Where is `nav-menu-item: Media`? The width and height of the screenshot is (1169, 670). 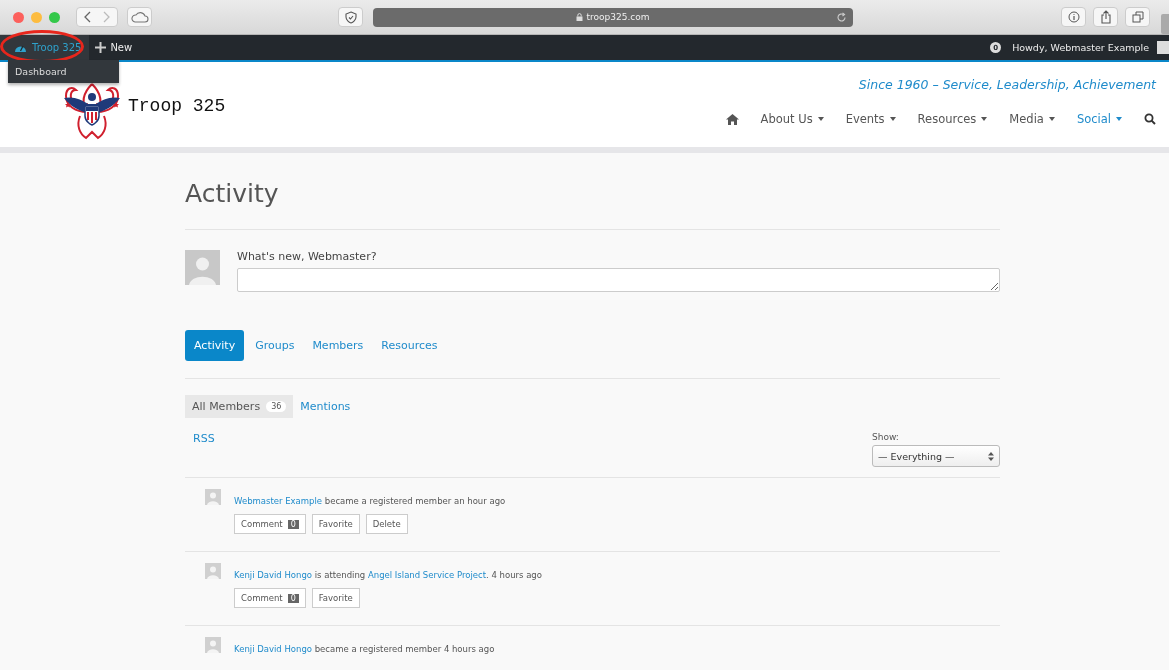 nav-menu-item: Media is located at coordinates (1032, 119).